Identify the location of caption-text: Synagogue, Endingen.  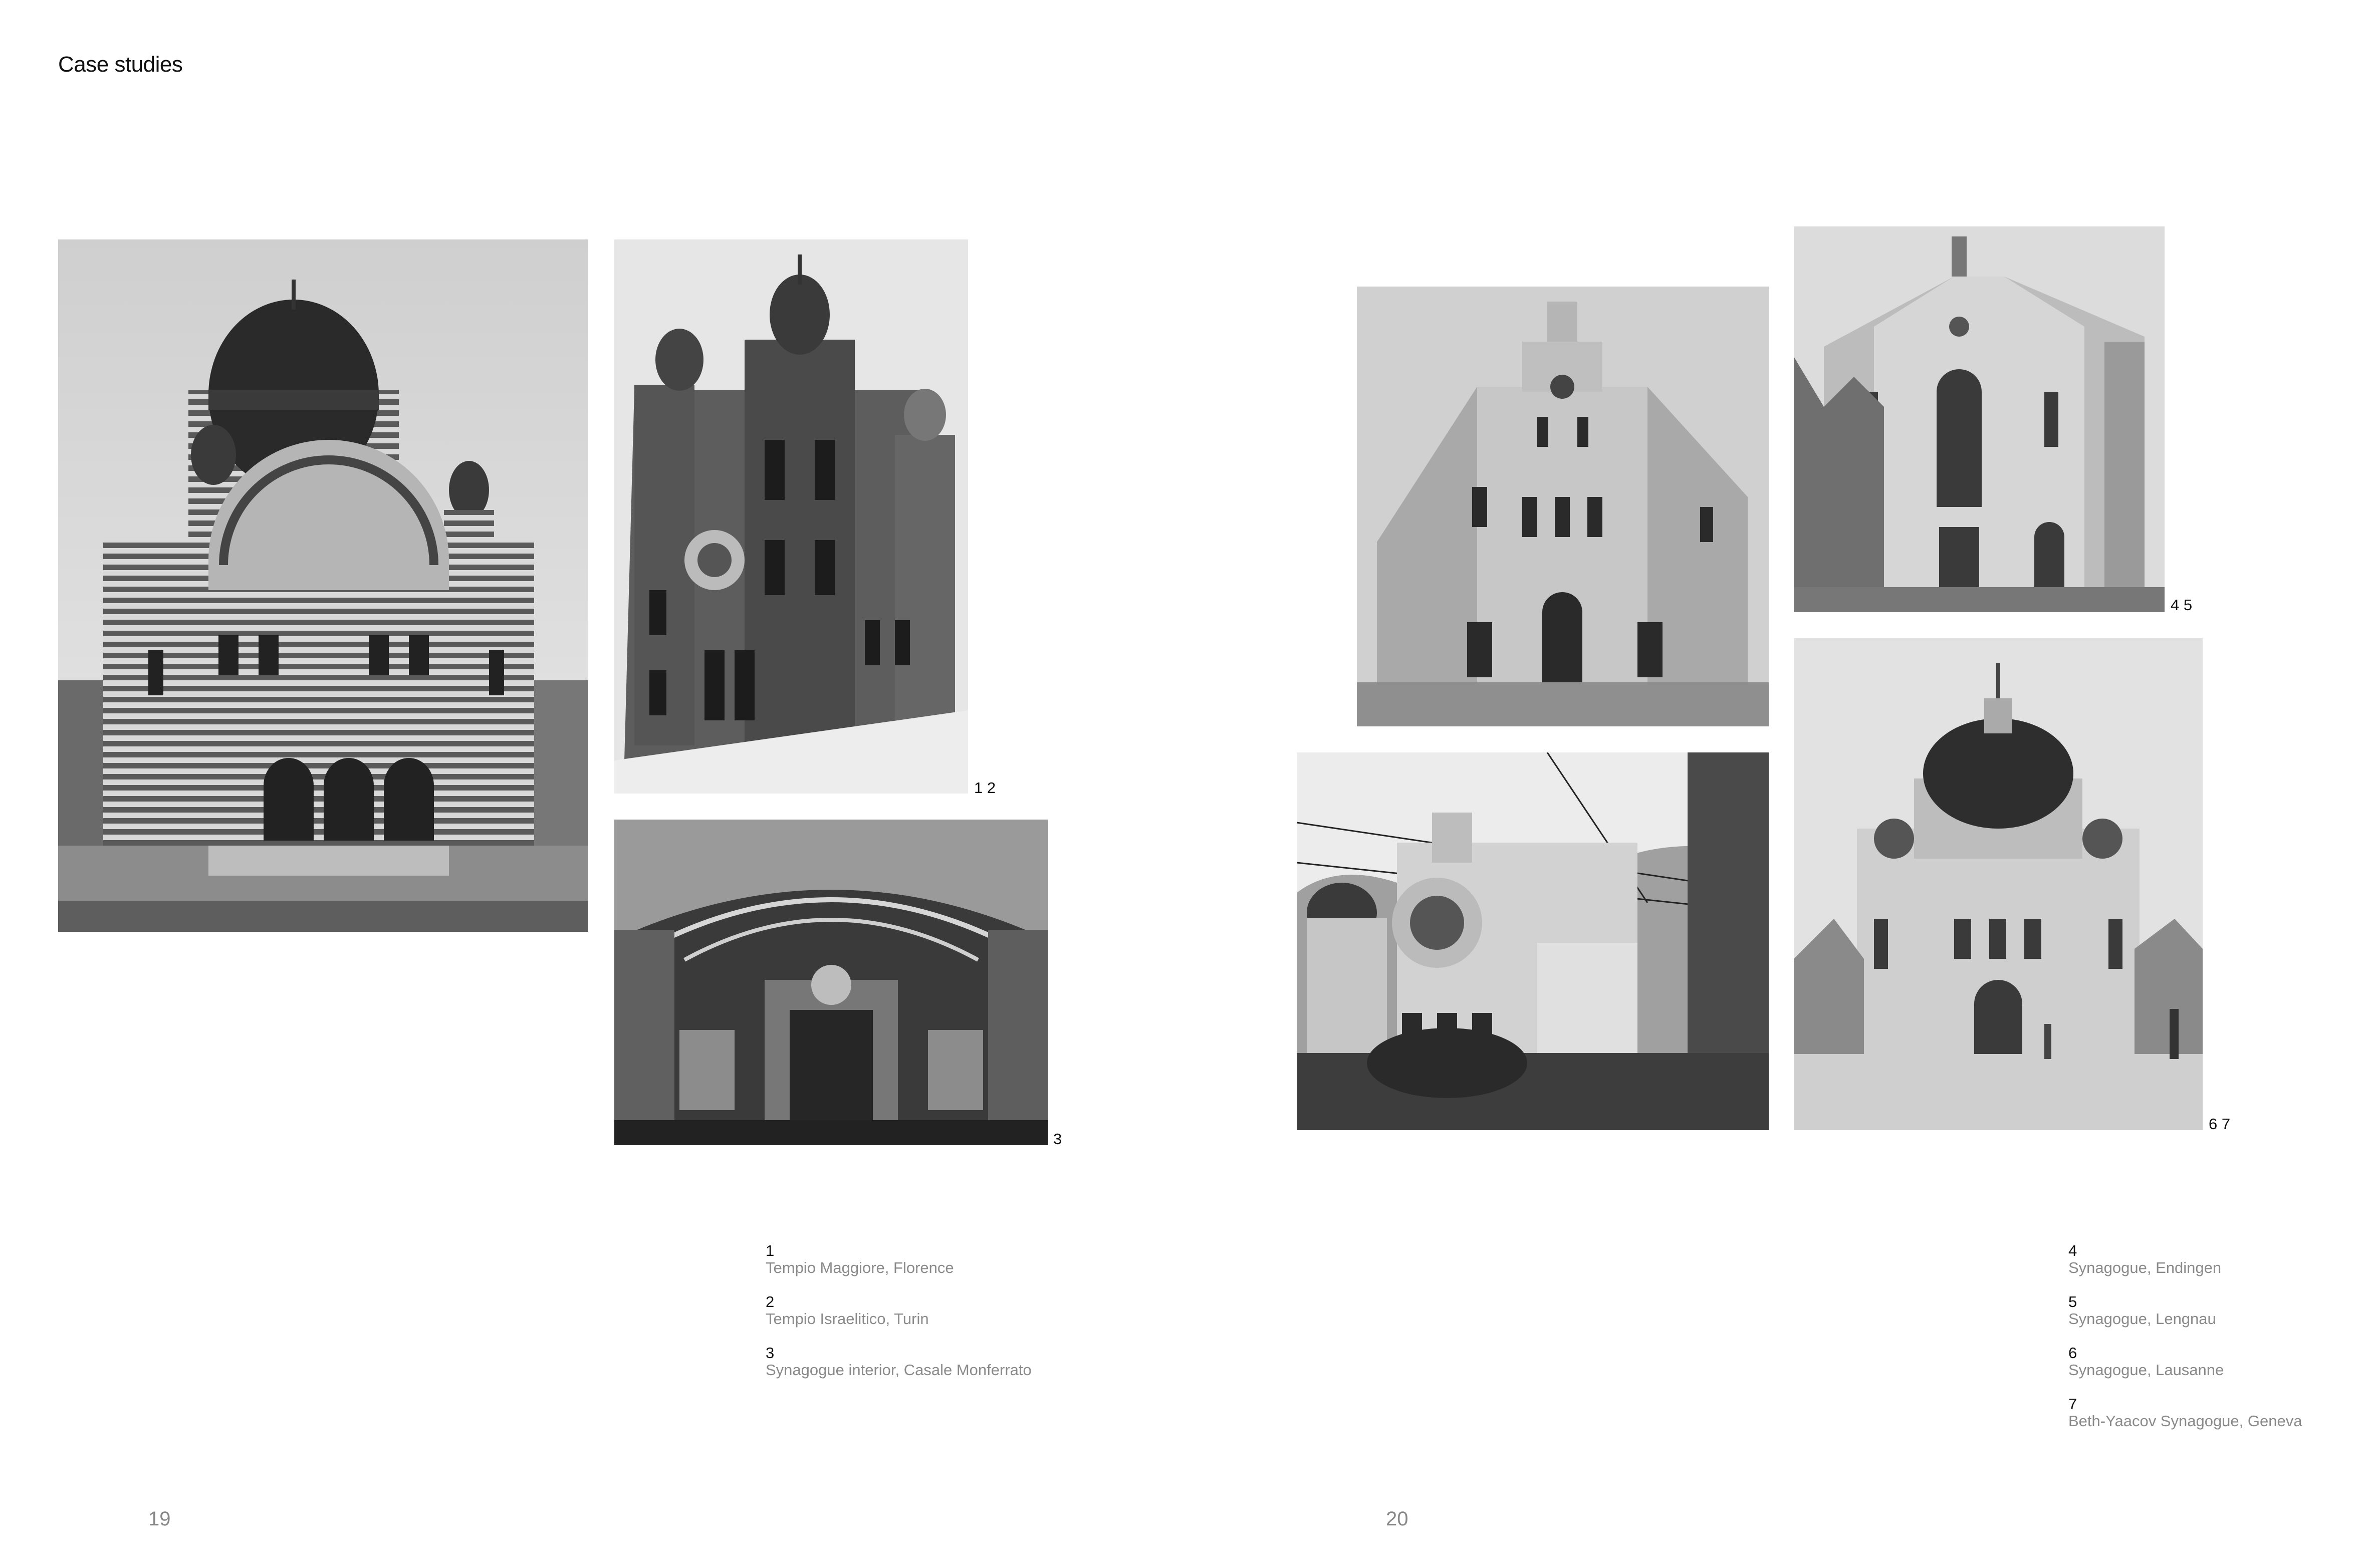
(2145, 1268).